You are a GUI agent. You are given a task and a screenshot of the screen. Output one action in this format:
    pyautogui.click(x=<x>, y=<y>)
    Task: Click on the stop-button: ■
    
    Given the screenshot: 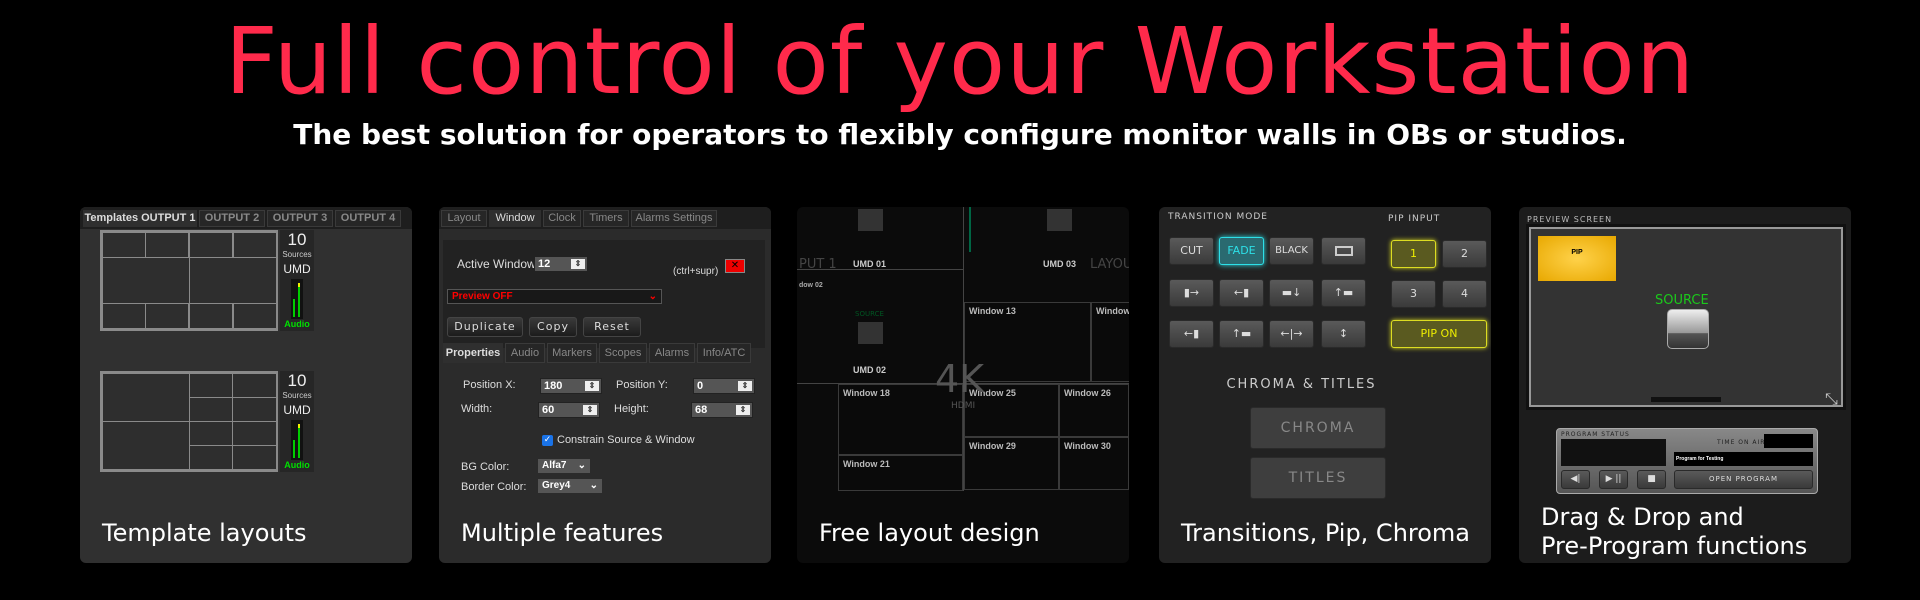 What is the action you would take?
    pyautogui.click(x=1651, y=479)
    